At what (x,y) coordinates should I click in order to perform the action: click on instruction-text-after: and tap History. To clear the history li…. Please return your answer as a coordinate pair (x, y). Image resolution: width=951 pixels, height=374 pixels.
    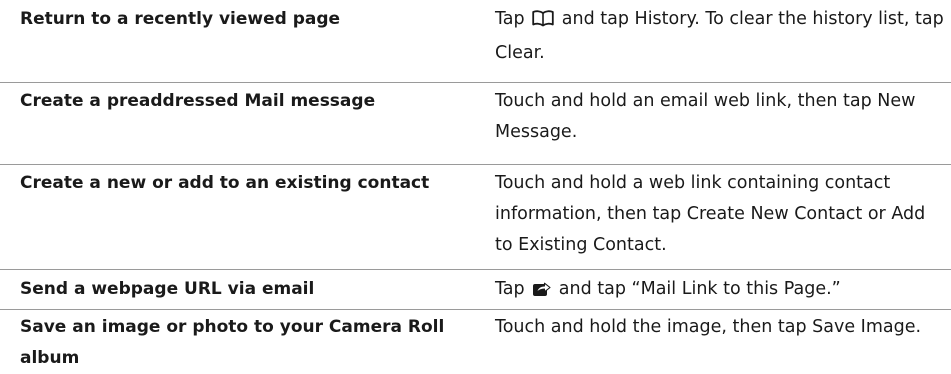
    Looking at the image, I should click on (719, 36).